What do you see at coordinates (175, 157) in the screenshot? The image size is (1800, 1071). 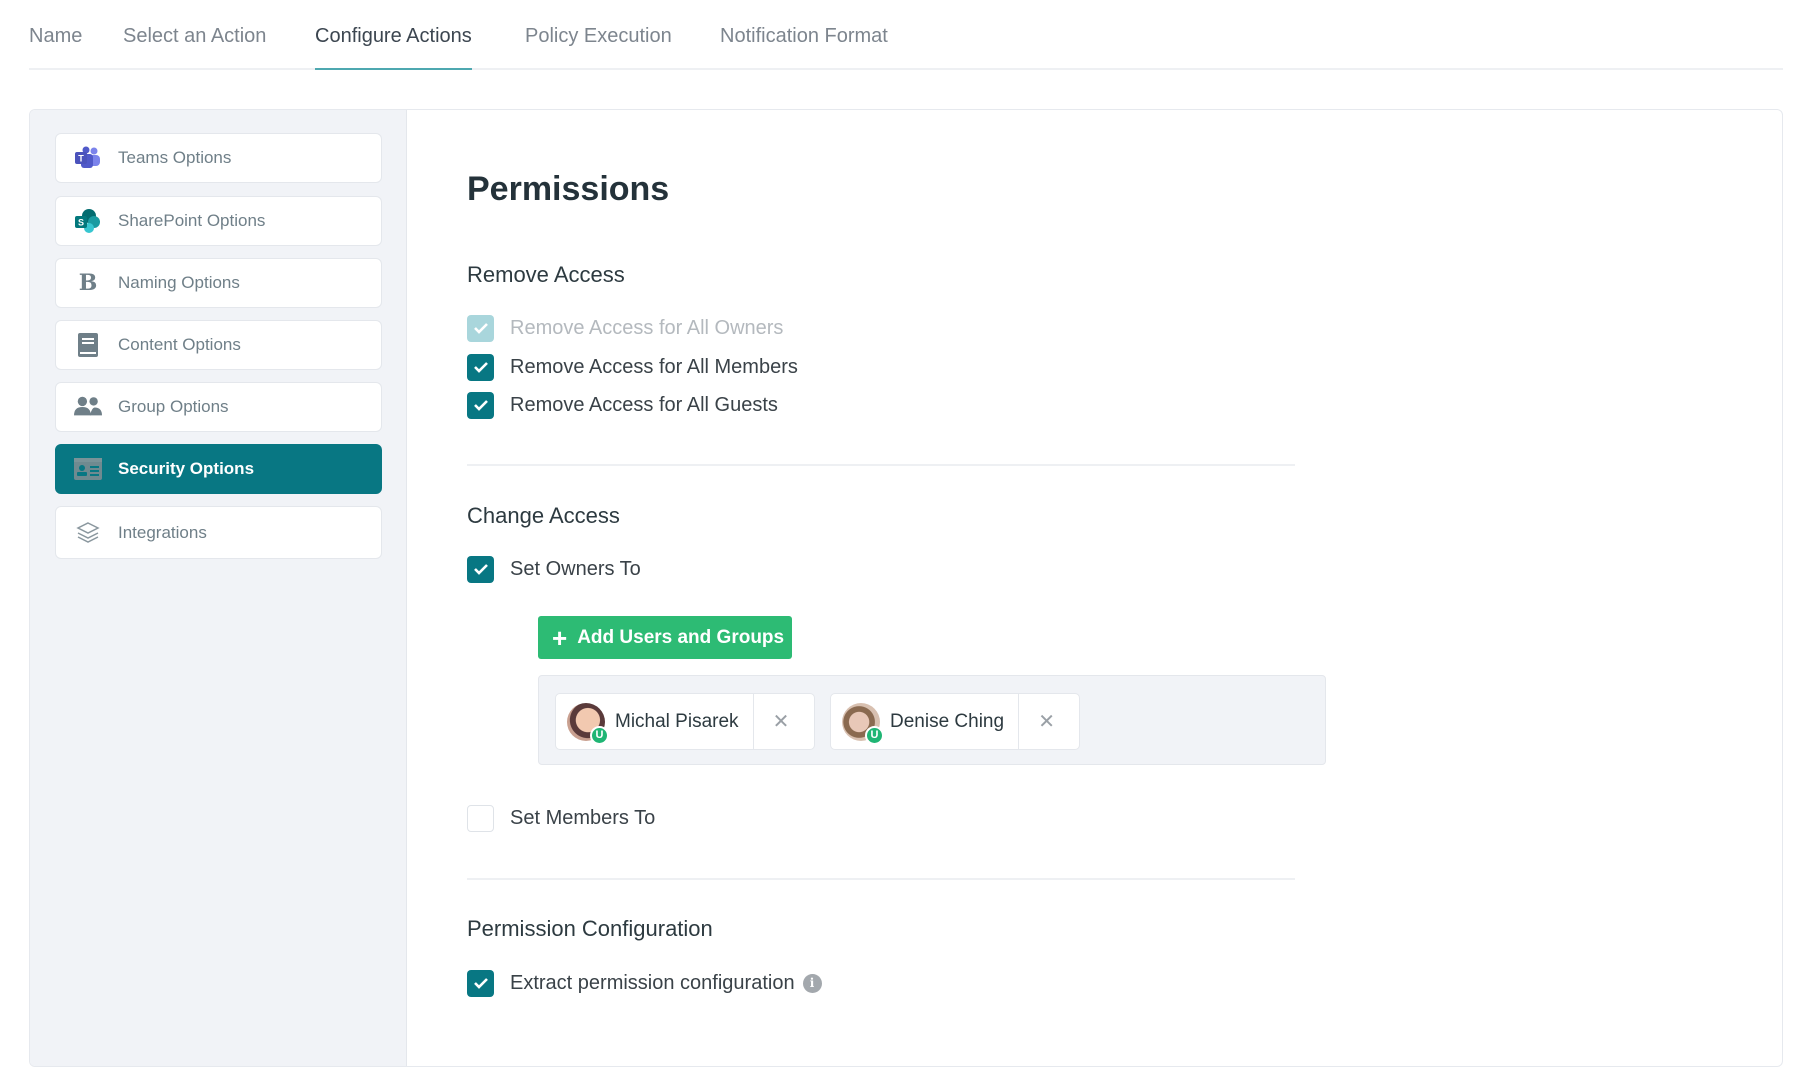 I see `sidebar-item-label: Teams Options` at bounding box center [175, 157].